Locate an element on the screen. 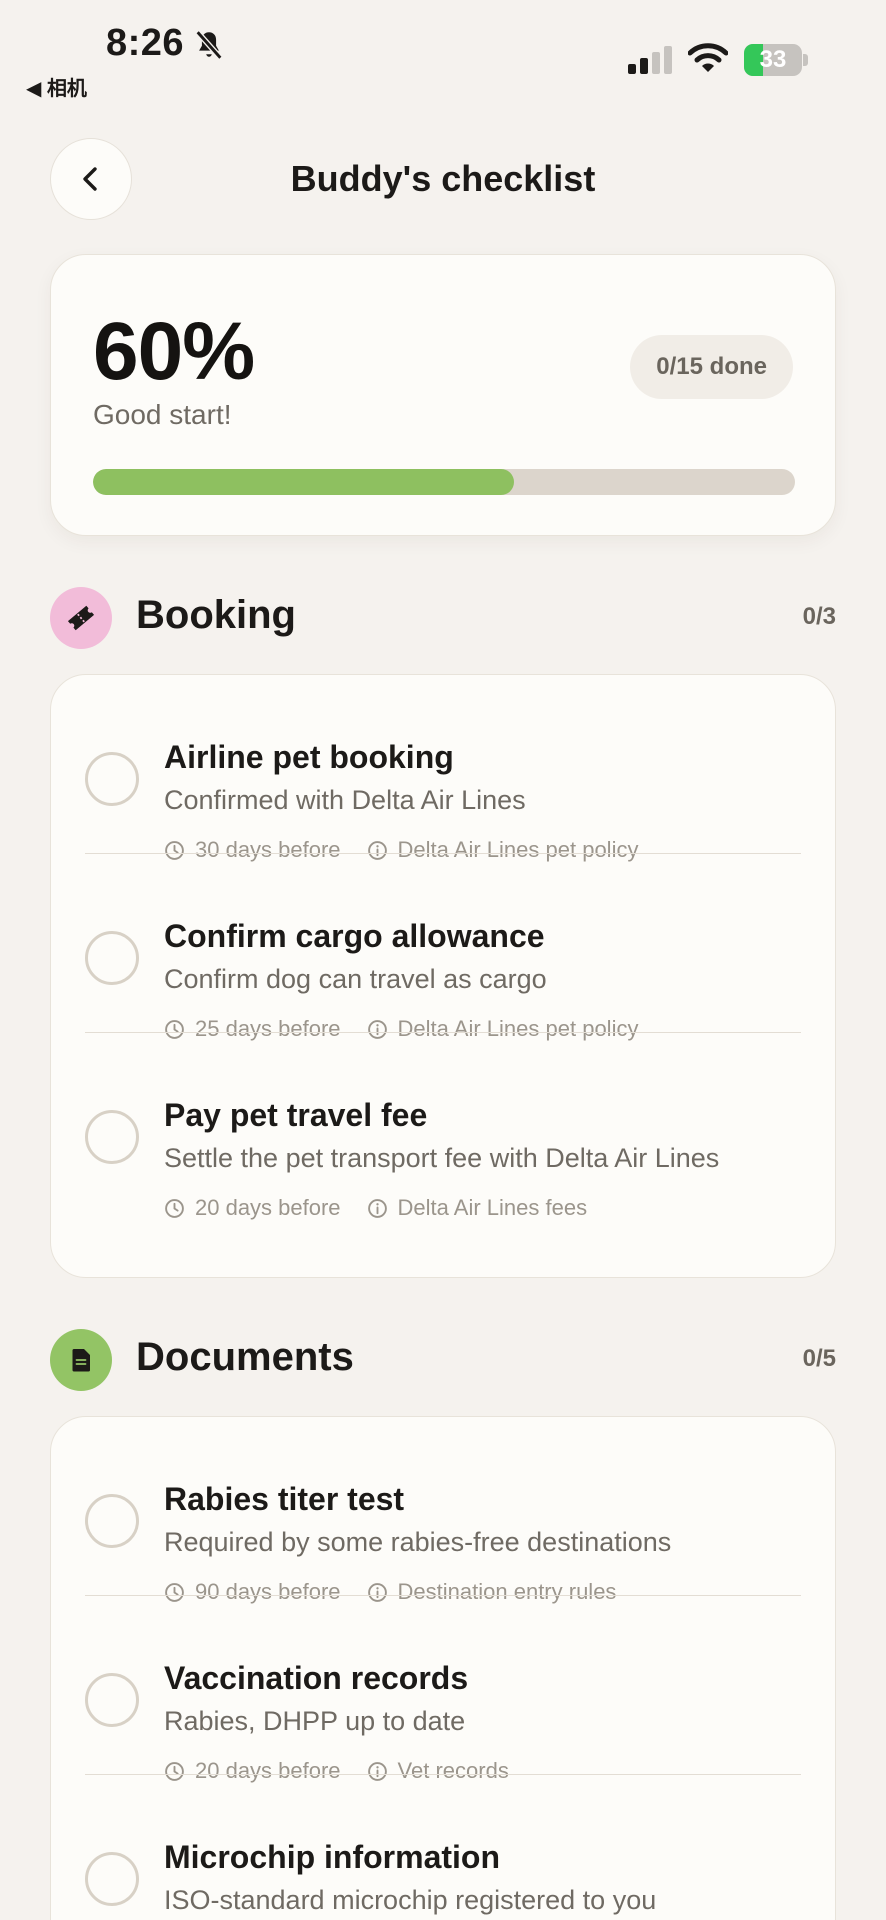 This screenshot has width=886, height=1920. info-icon is located at coordinates (377, 1208).